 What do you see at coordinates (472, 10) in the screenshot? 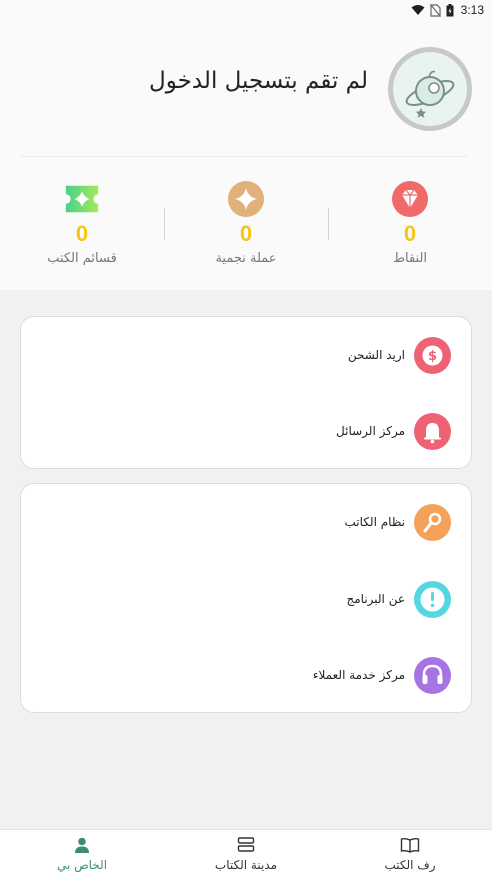
I see `status-time: 3:13` at bounding box center [472, 10].